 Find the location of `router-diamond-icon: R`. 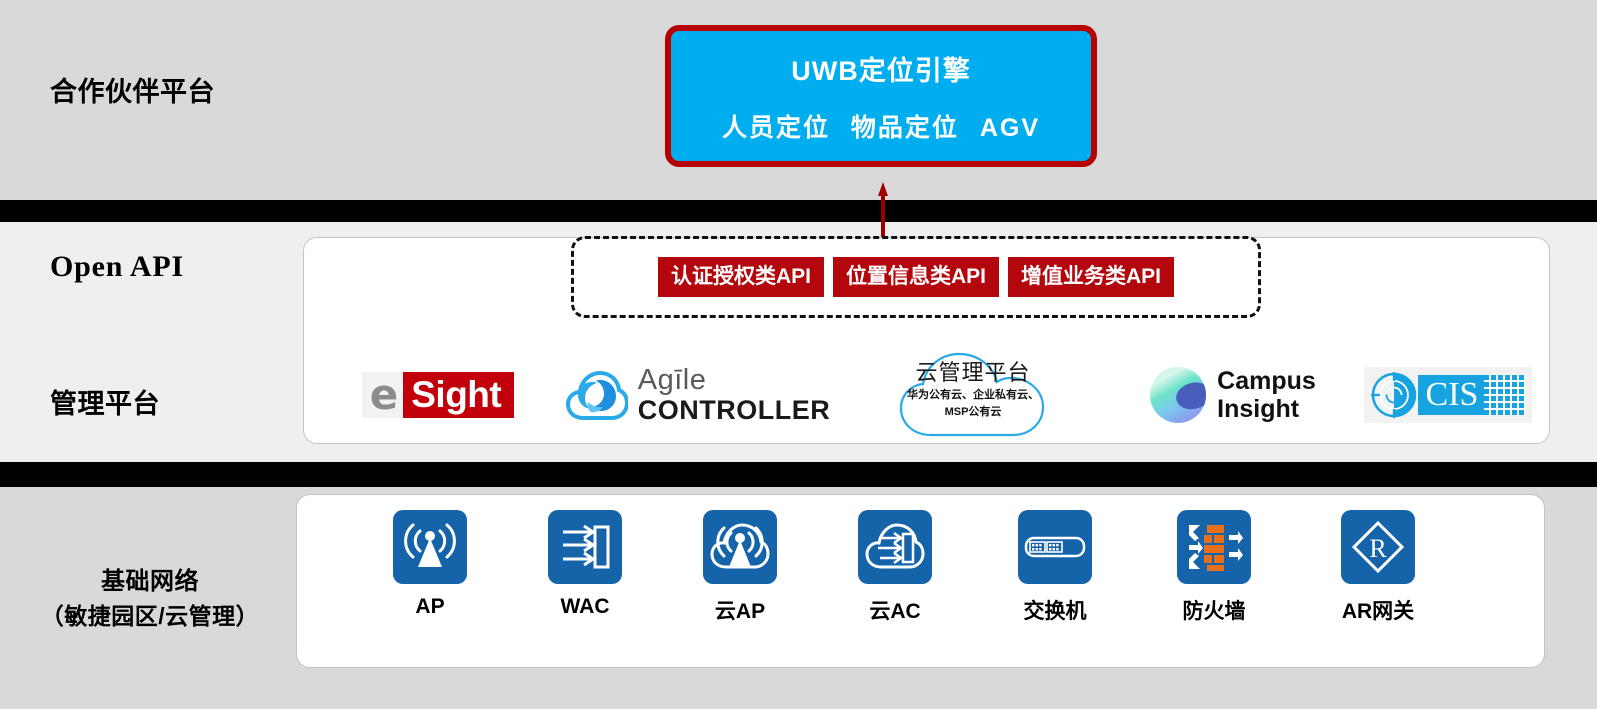

router-diamond-icon: R is located at coordinates (1378, 547).